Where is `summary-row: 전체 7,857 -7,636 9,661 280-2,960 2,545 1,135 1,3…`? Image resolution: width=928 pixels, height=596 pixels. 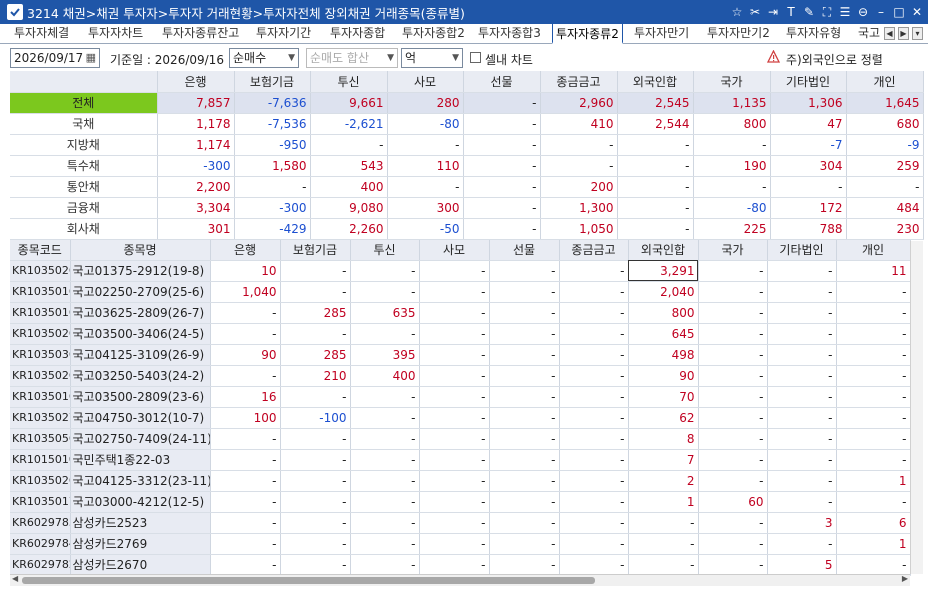 summary-row: 전체 7,857 -7,636 9,661 280-2,960 2,545 1,135 1,3… is located at coordinates (467, 103).